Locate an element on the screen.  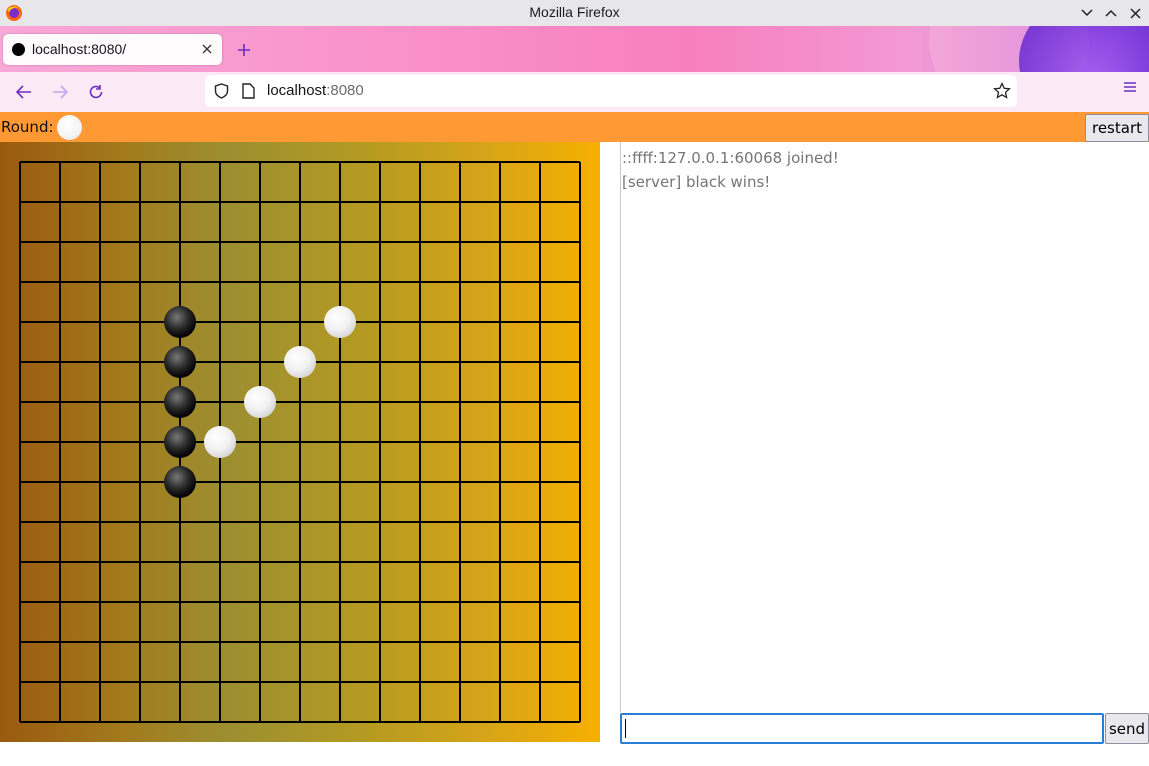
chevron-up-icon is located at coordinates (1111, 13).